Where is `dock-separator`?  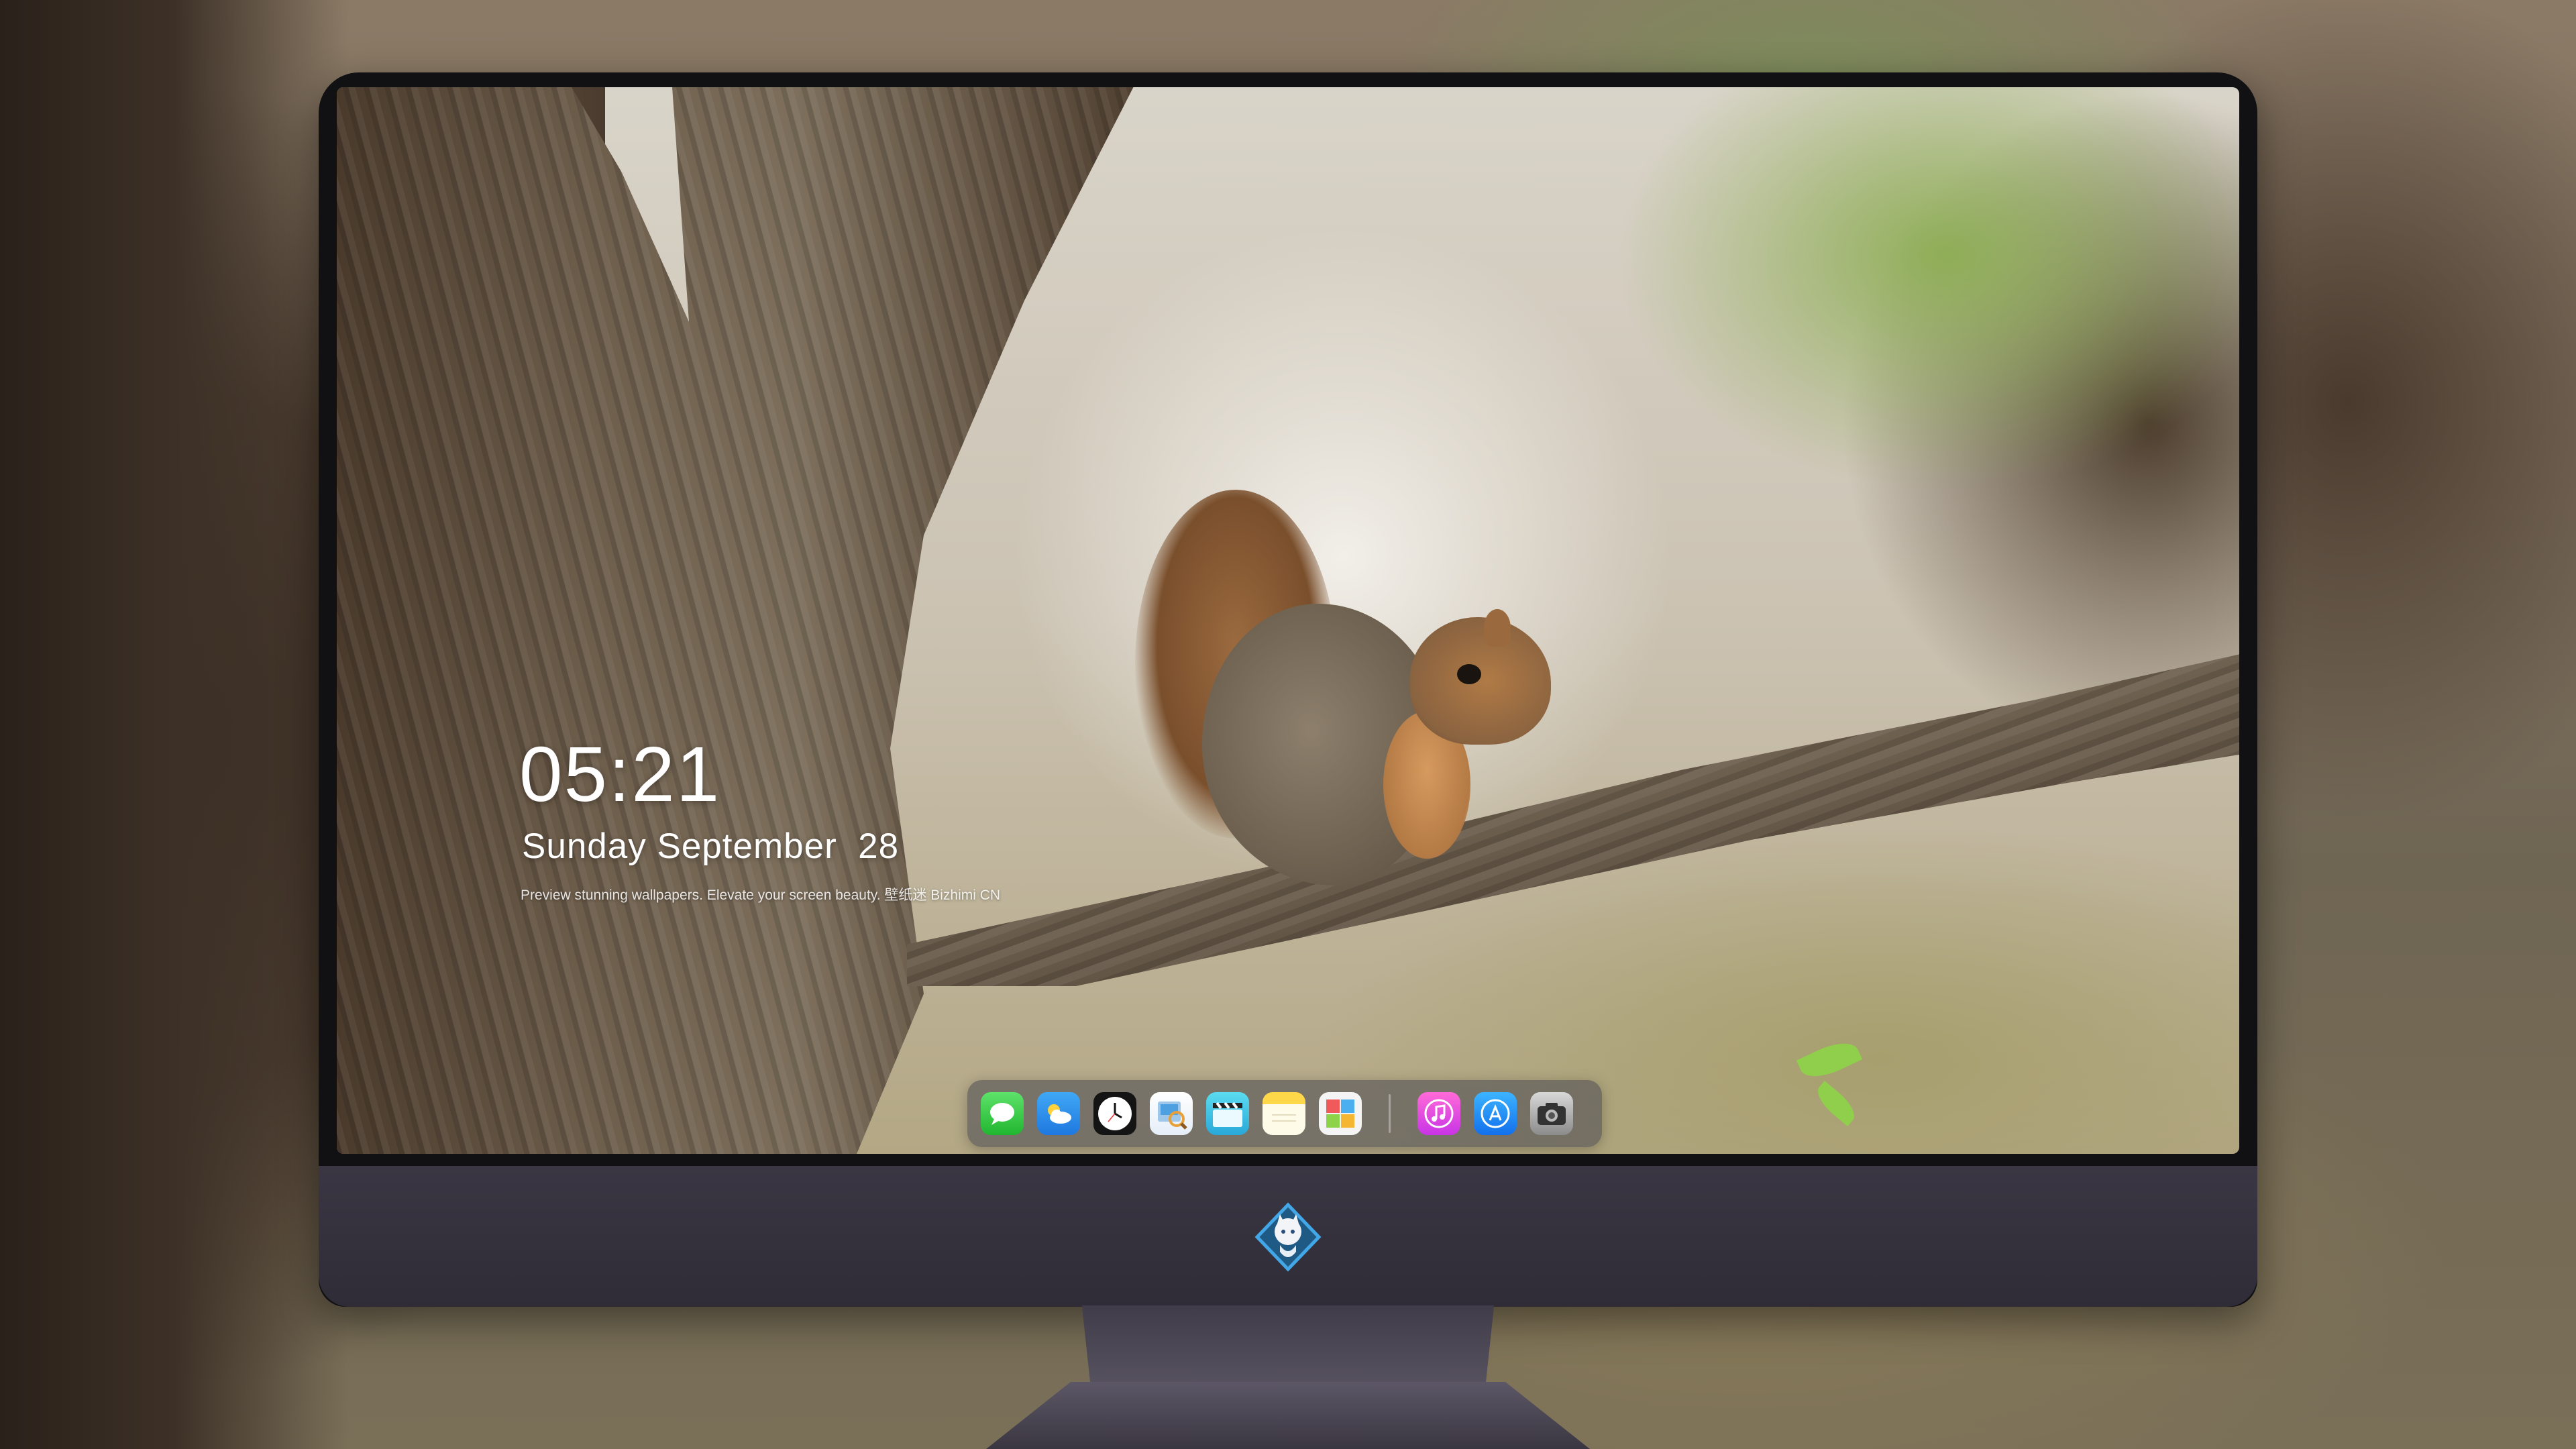
dock-separator is located at coordinates (1390, 1113).